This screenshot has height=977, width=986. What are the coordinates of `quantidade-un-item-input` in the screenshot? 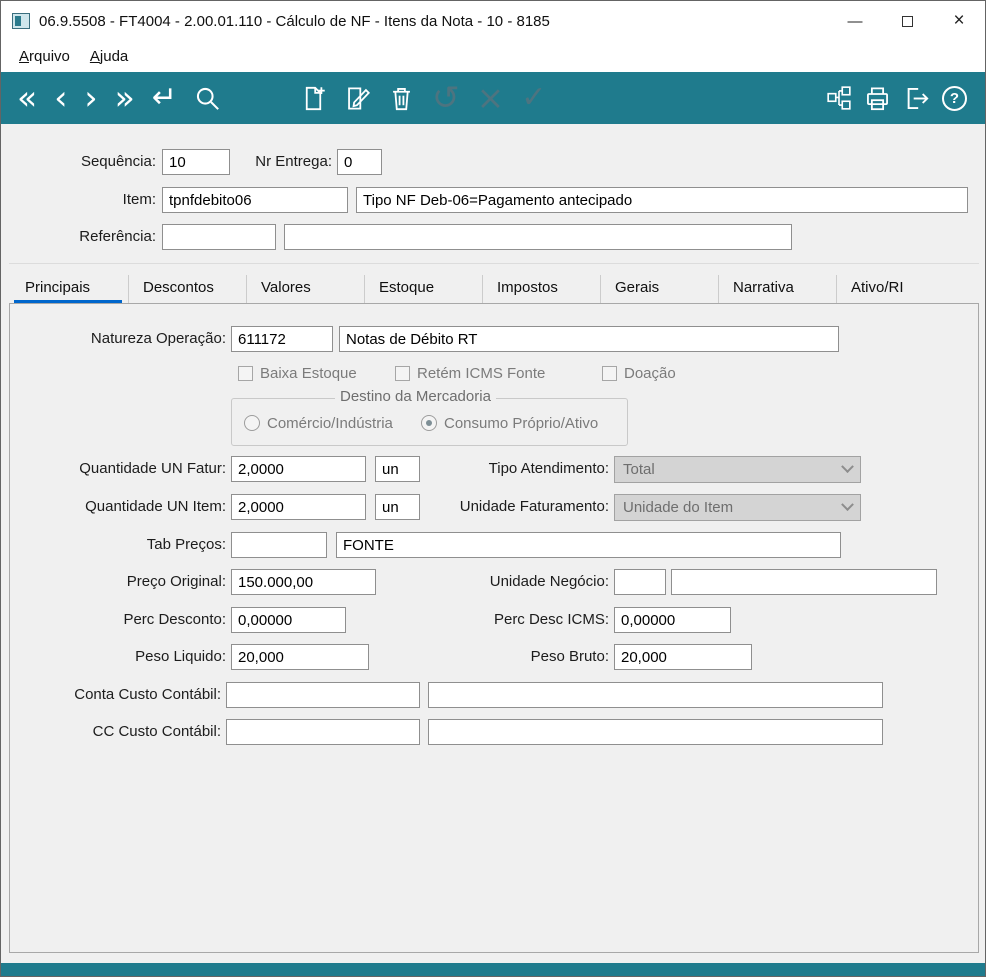 It's located at (298, 507).